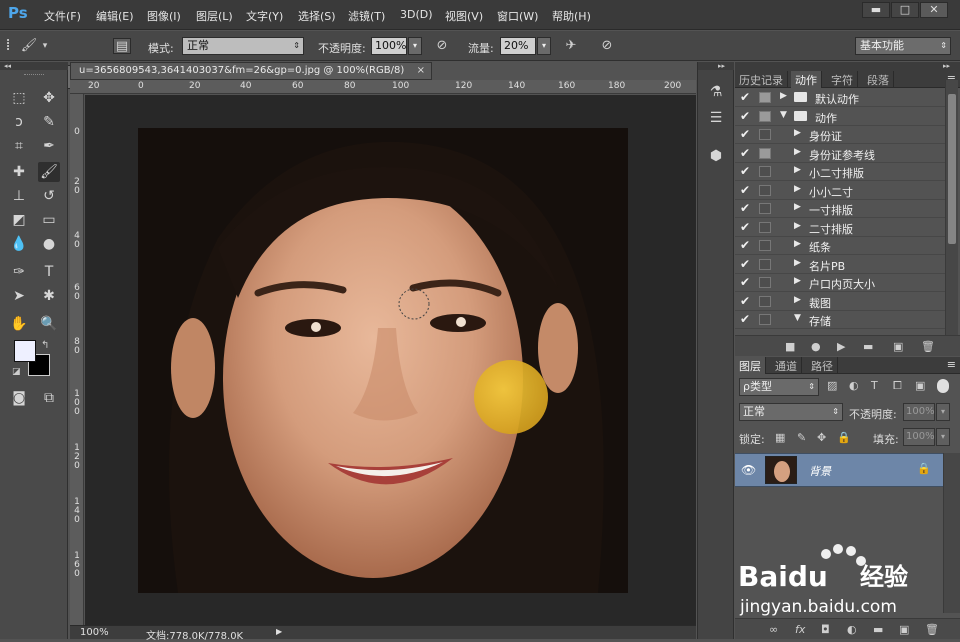 The width and height of the screenshot is (960, 642). What do you see at coordinates (264, 16) in the screenshot?
I see `menu-type: 文字(Y)` at bounding box center [264, 16].